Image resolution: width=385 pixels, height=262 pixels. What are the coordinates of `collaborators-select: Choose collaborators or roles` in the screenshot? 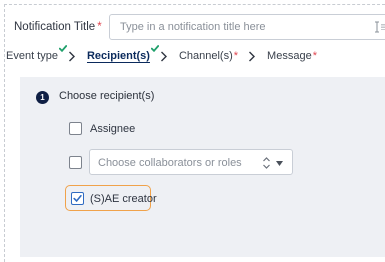 It's located at (191, 162).